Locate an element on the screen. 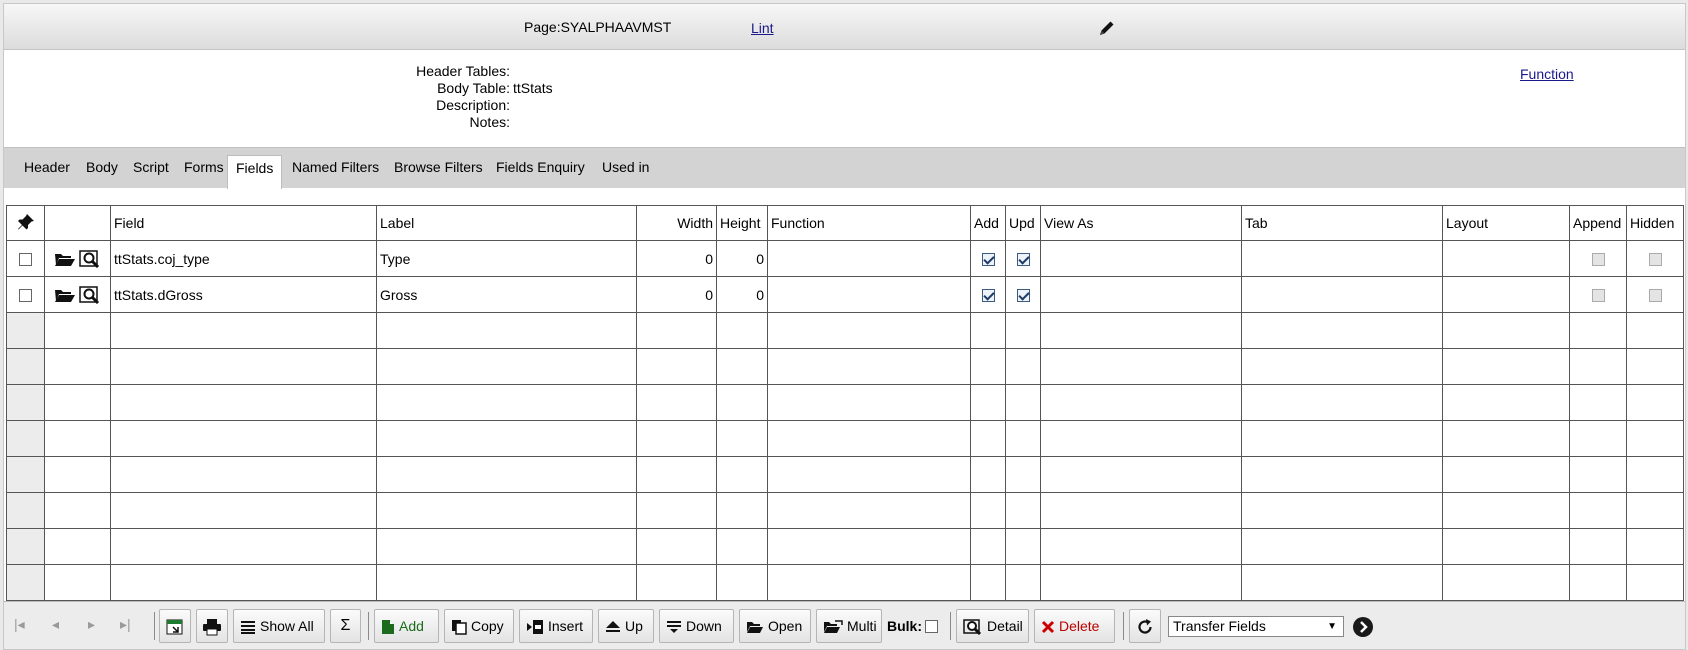 This screenshot has width=1688, height=650. tab-script: Script is located at coordinates (151, 172).